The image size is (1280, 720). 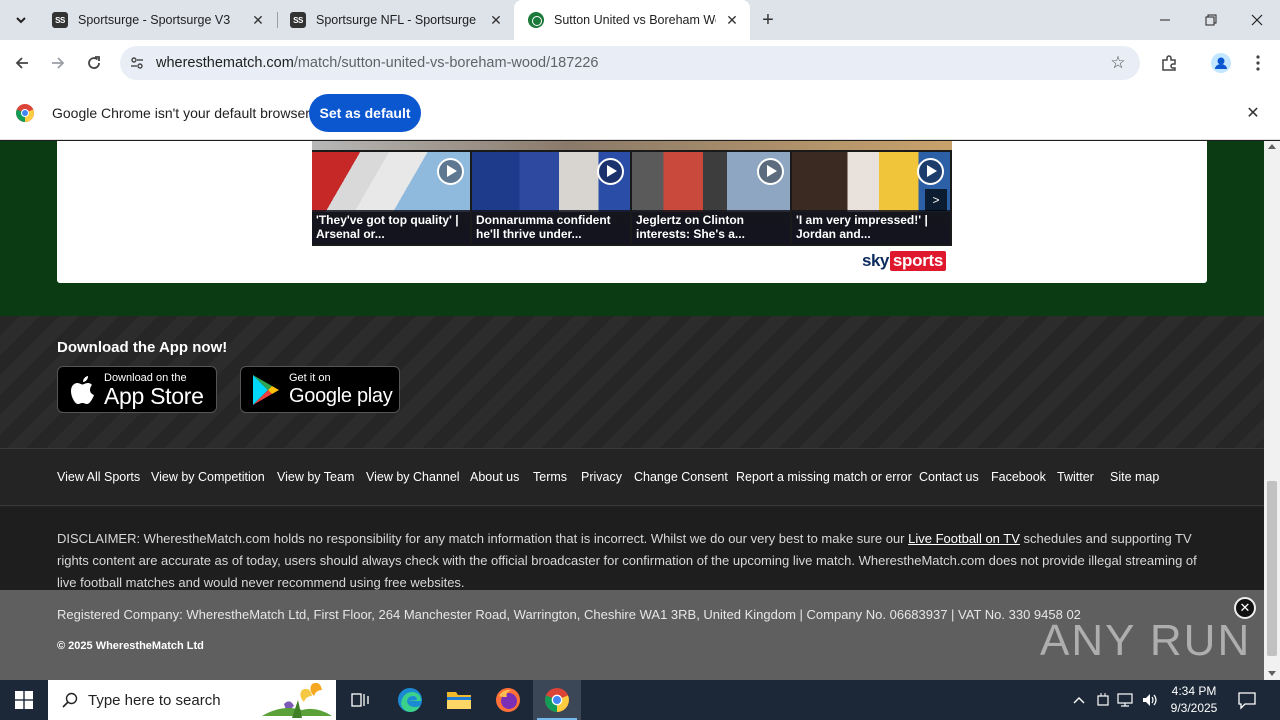 What do you see at coordinates (297, 700) in the screenshot?
I see `search-highlight-decoration-icon` at bounding box center [297, 700].